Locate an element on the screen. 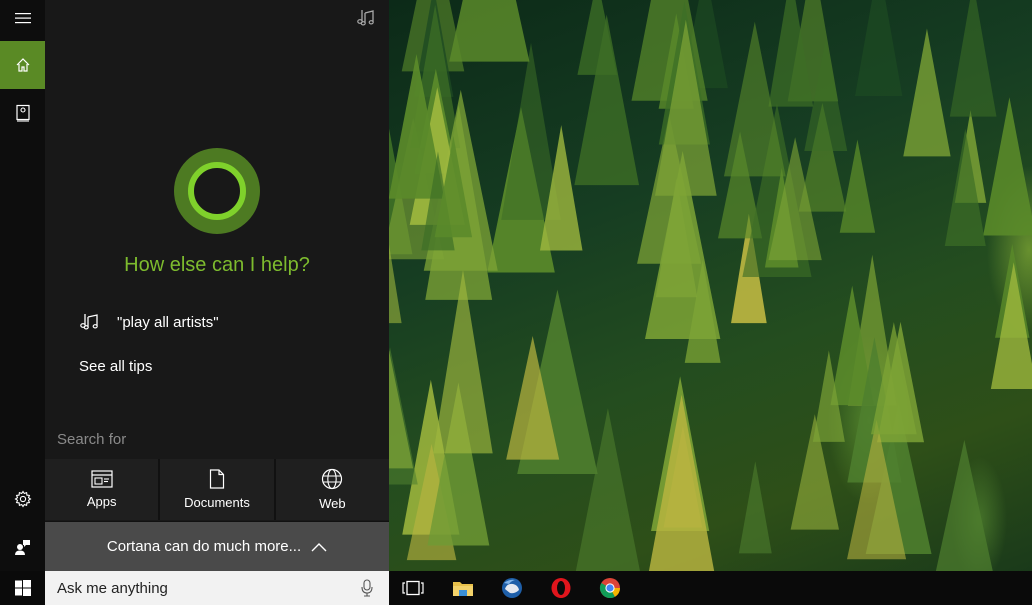 The height and width of the screenshot is (605, 1032). cortana-orb-ring is located at coordinates (217, 191).